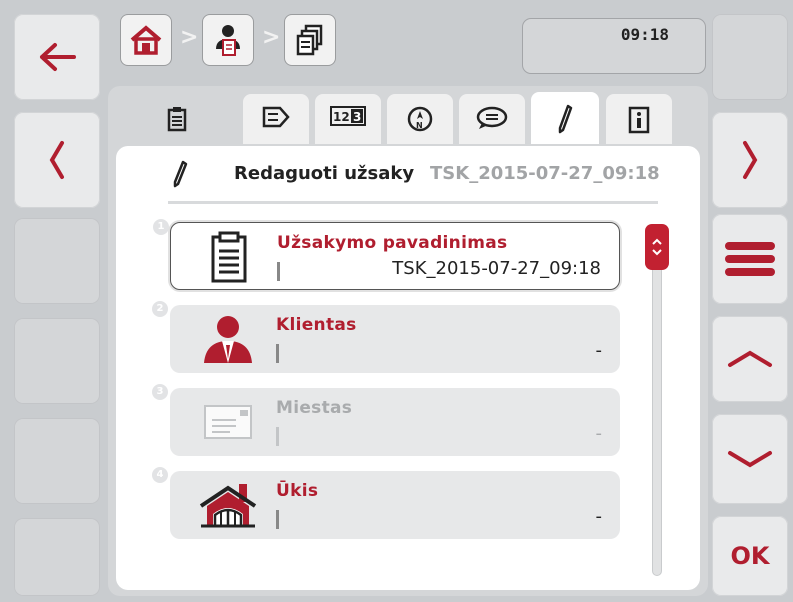 Image resolution: width=793 pixels, height=602 pixels. I want to click on pencil-icon, so click(565, 119).